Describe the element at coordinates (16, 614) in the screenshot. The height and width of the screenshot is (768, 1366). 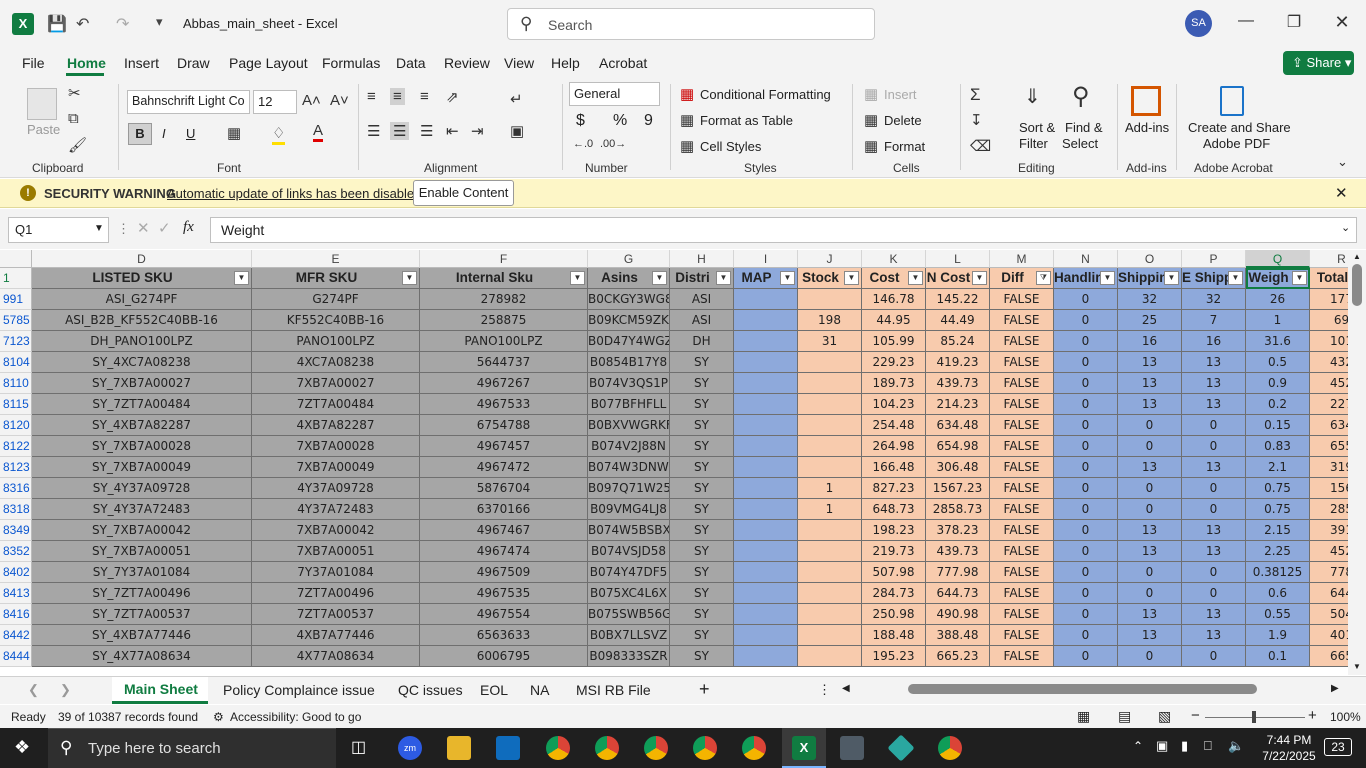
I see `row-header: 8416` at that location.